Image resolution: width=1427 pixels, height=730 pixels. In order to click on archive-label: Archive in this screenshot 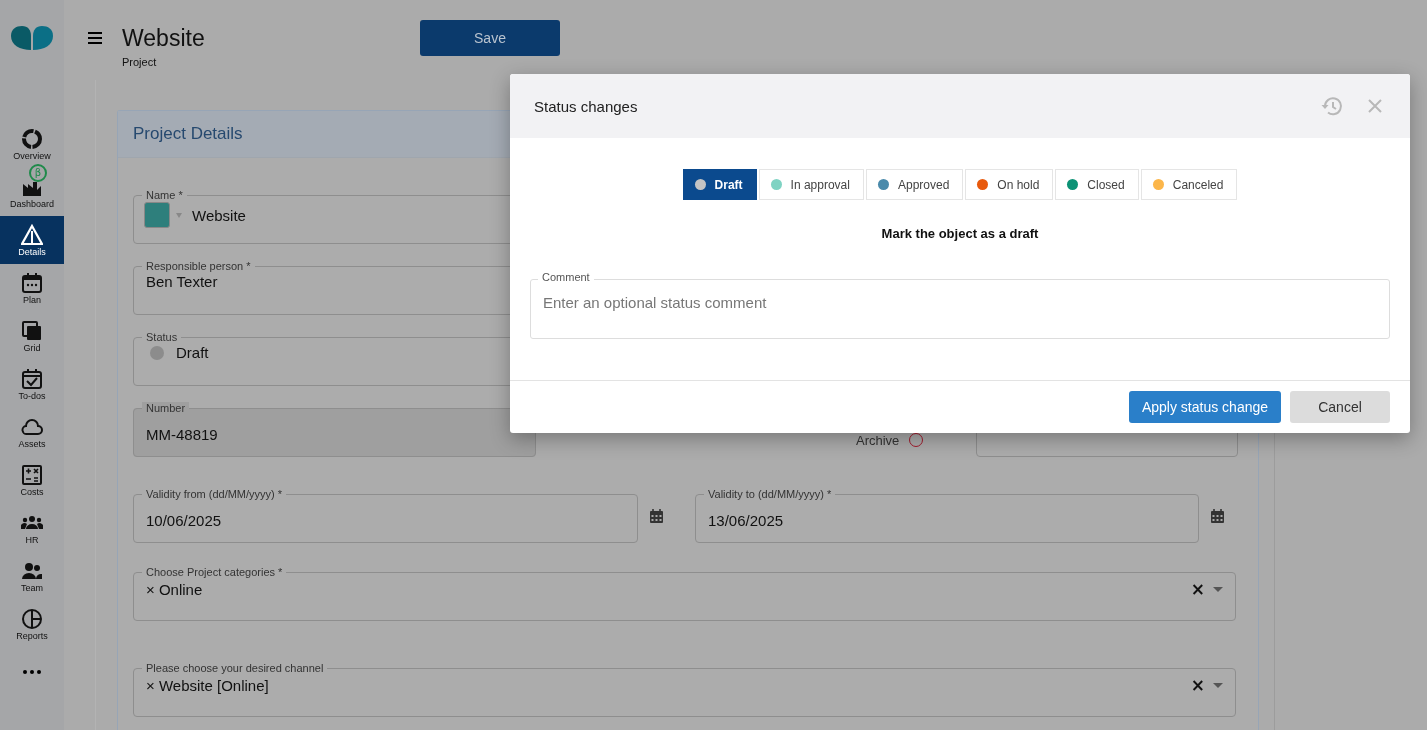, I will do `click(878, 440)`.